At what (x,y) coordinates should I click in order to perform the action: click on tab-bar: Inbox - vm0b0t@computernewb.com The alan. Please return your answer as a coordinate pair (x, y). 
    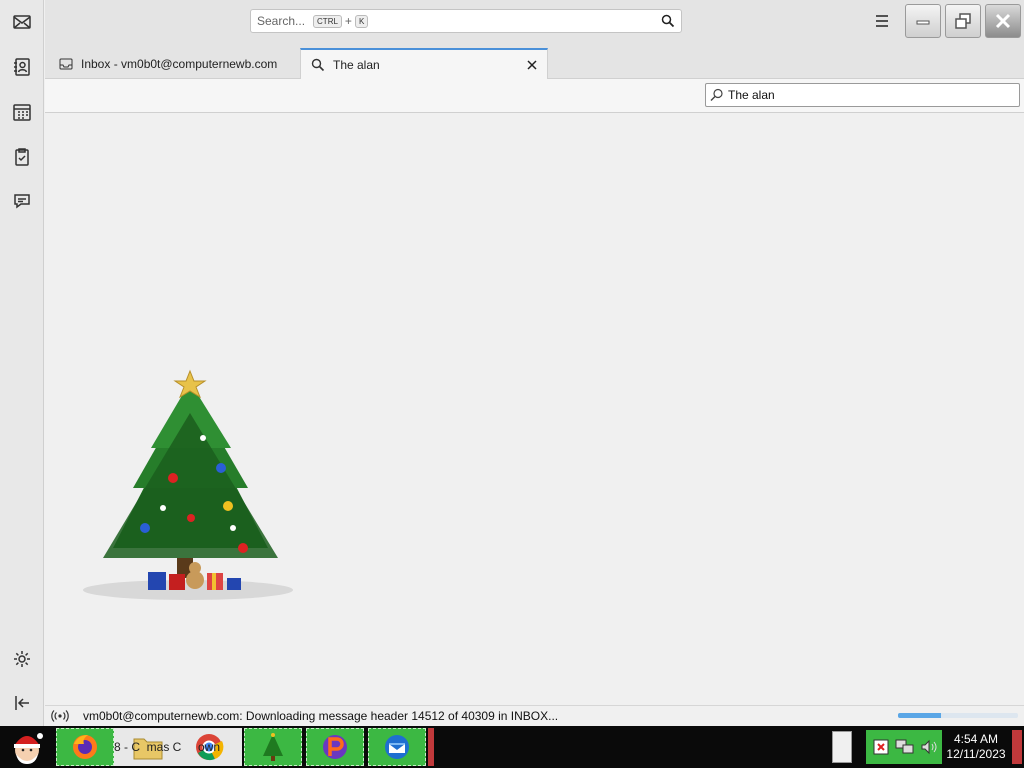
    Looking at the image, I should click on (534, 61).